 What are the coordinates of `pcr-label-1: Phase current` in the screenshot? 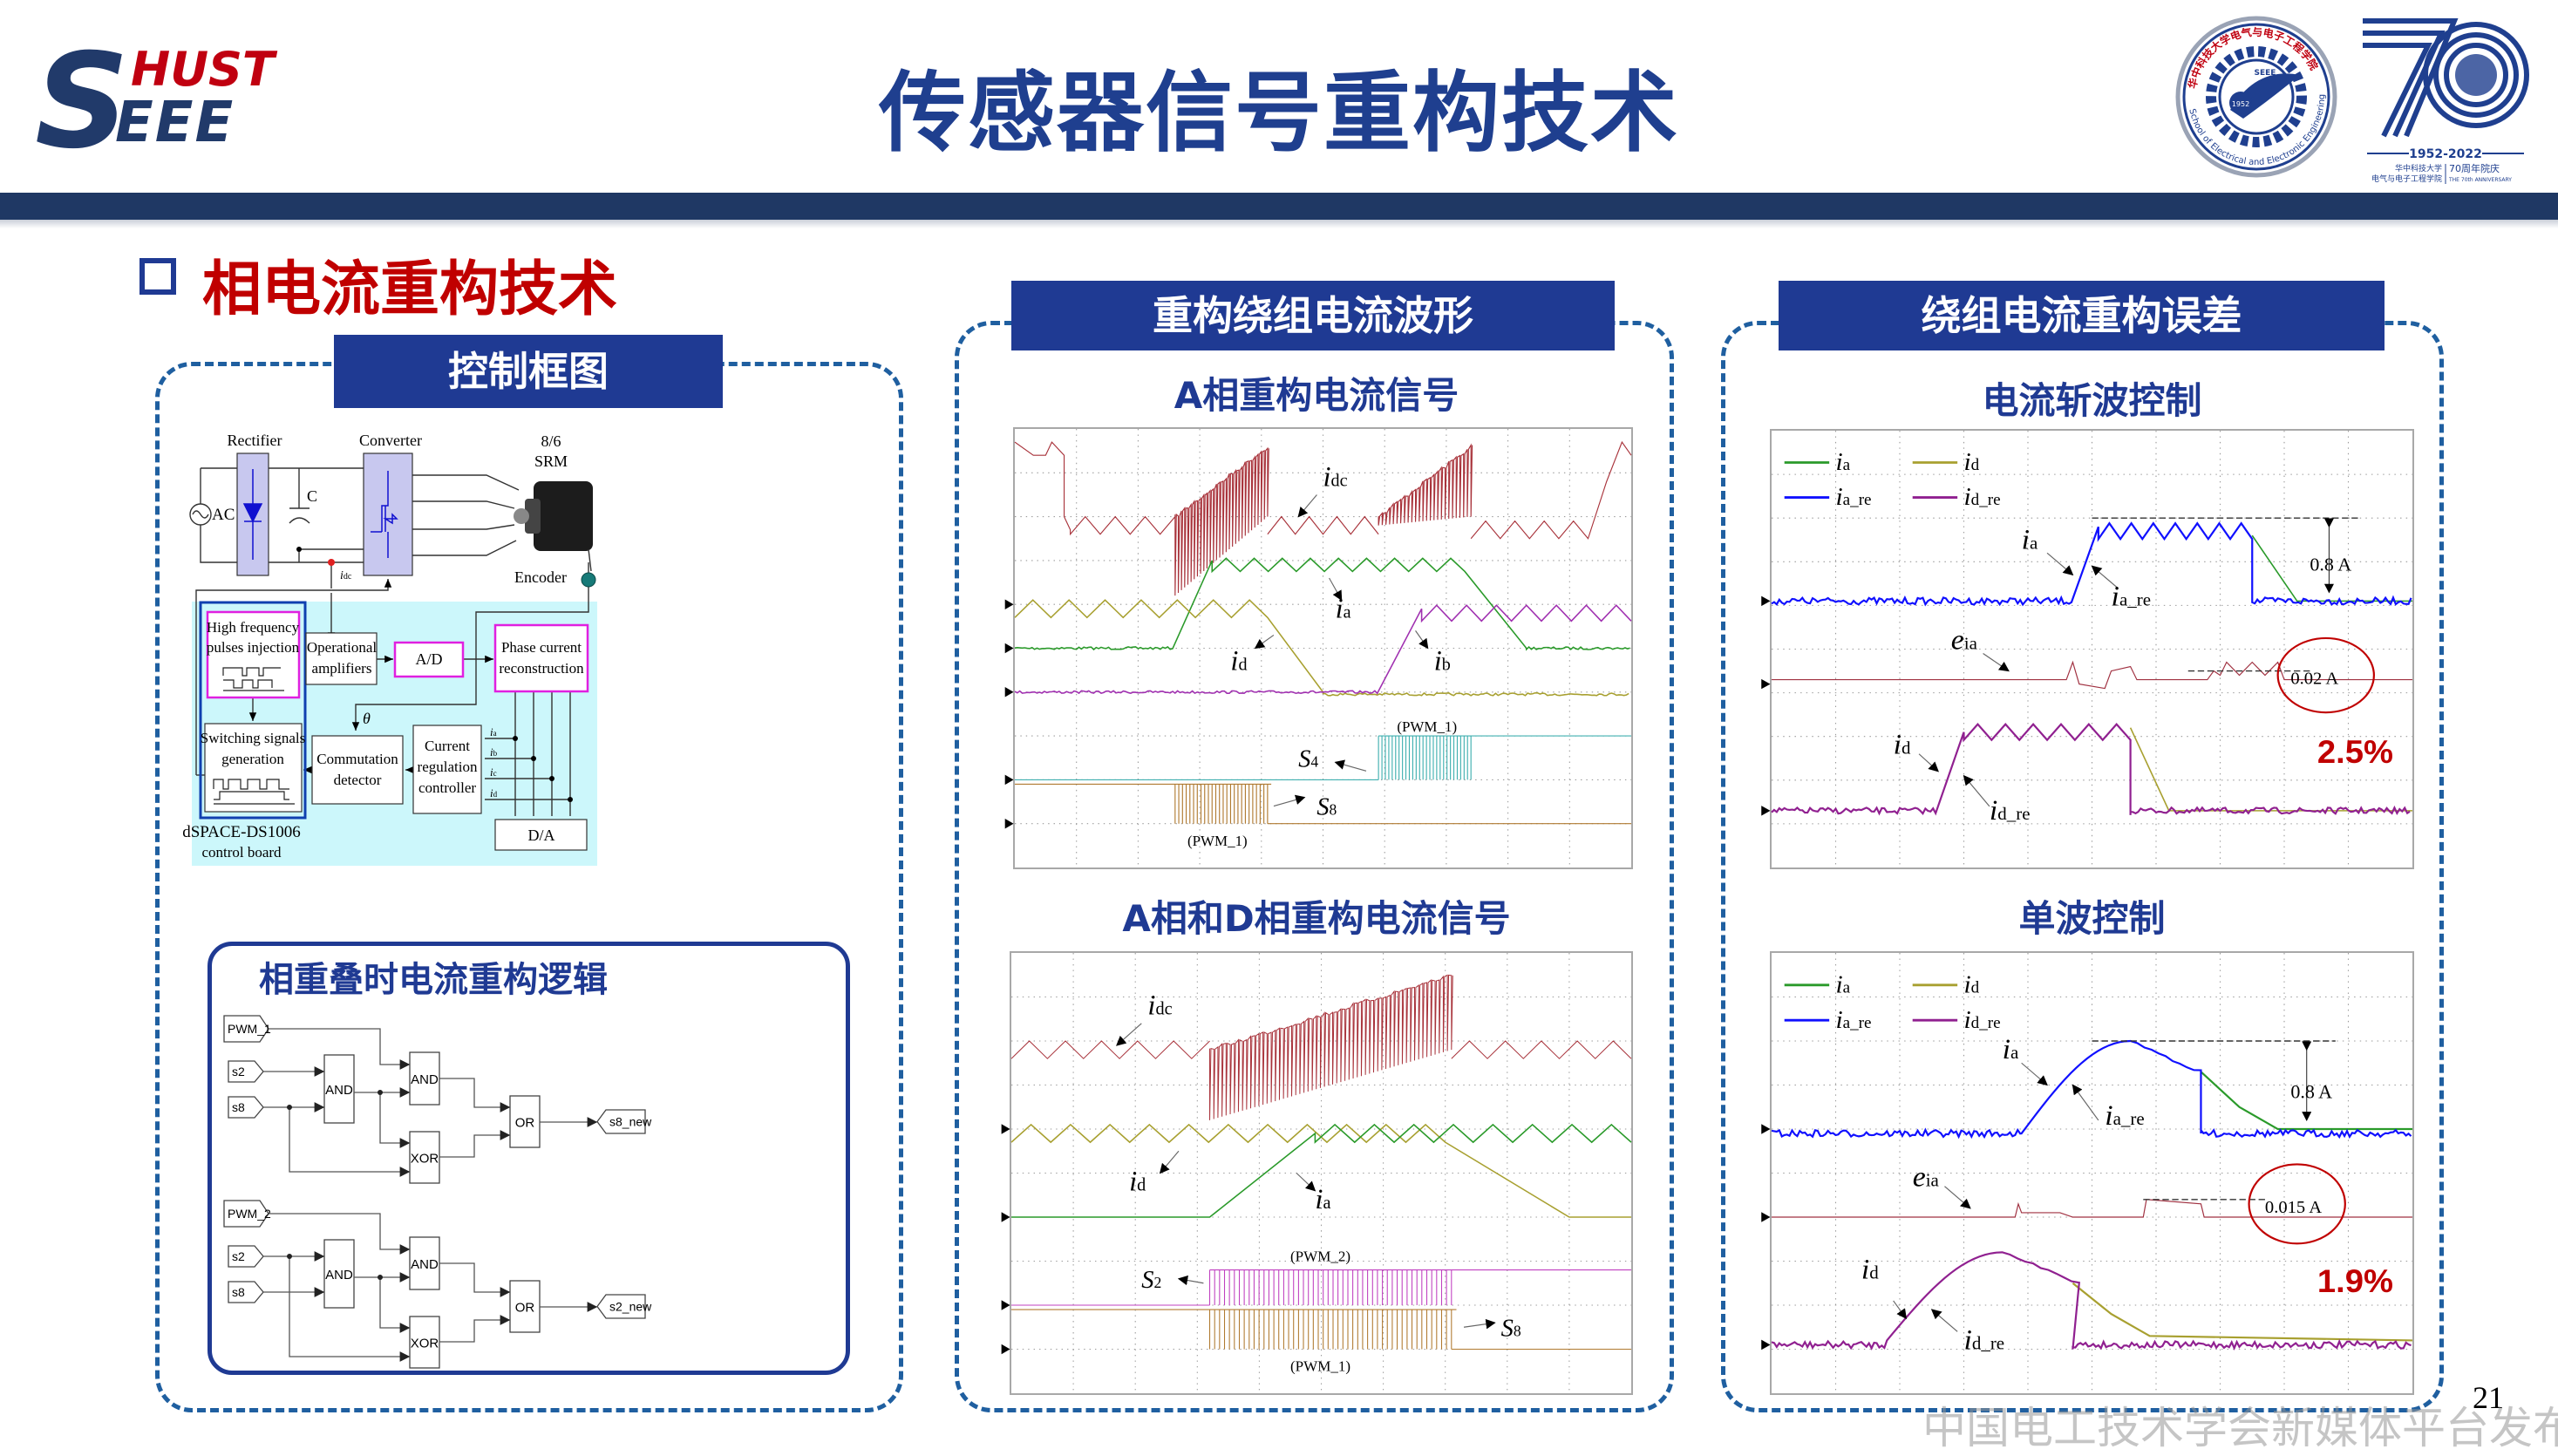 It's located at (541, 647).